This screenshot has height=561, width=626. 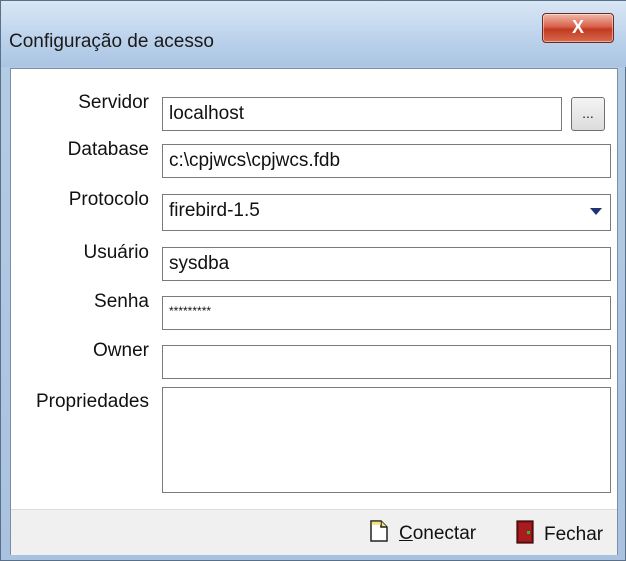 What do you see at coordinates (444, 533) in the screenshot?
I see `conectar-label: onectar` at bounding box center [444, 533].